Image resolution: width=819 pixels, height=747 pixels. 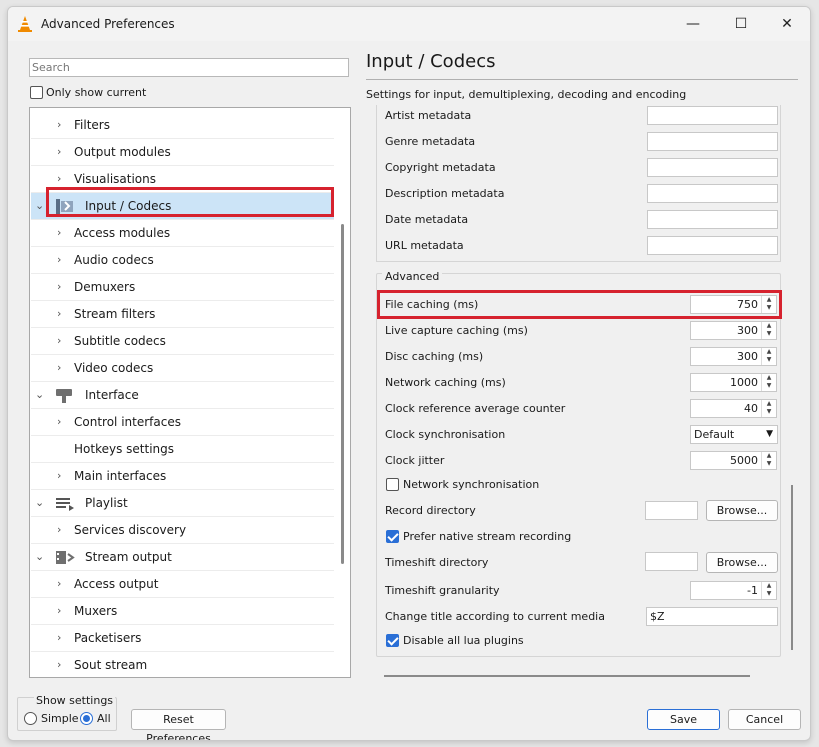 What do you see at coordinates (579, 304) in the screenshot?
I see `file-caching-highlight` at bounding box center [579, 304].